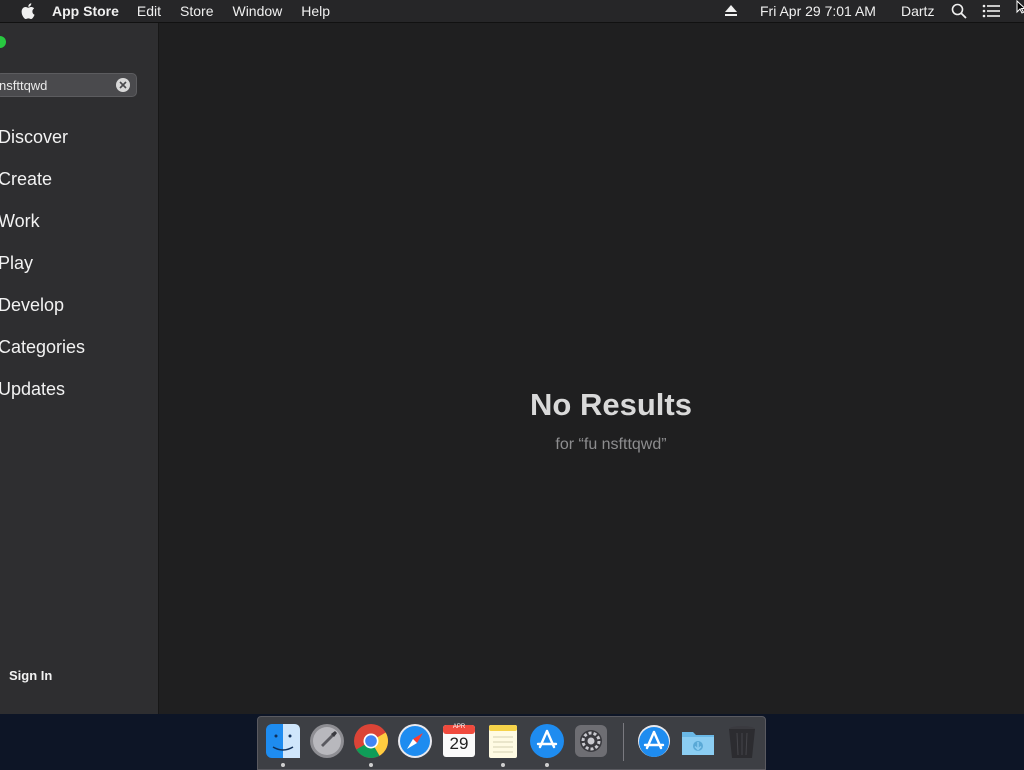  Describe the element at coordinates (20, 221) in the screenshot. I see `sidebar-item-work: Work` at that location.